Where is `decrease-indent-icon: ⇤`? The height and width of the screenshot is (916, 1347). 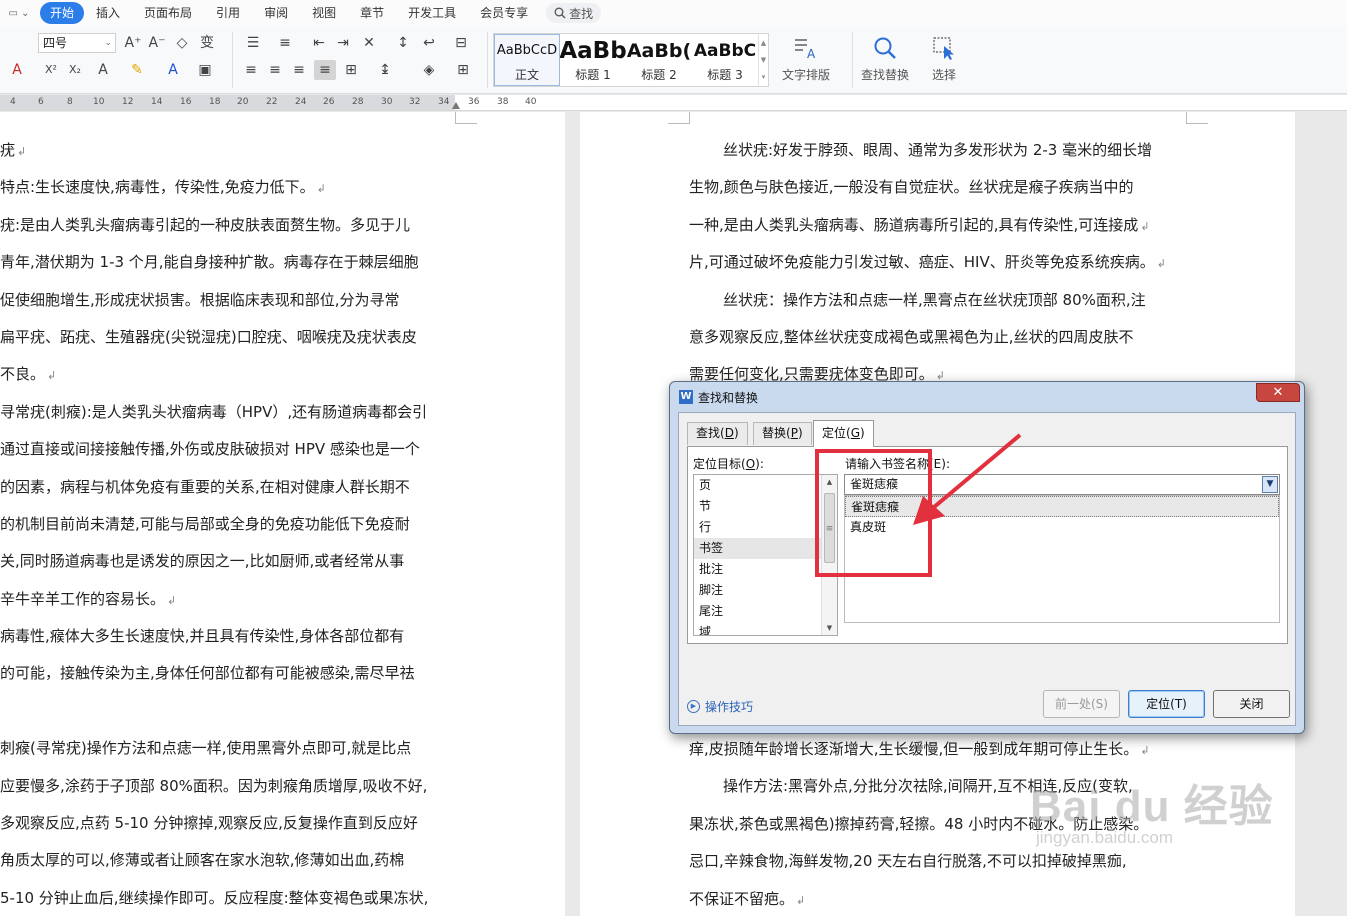
decrease-indent-icon: ⇤ is located at coordinates (319, 43).